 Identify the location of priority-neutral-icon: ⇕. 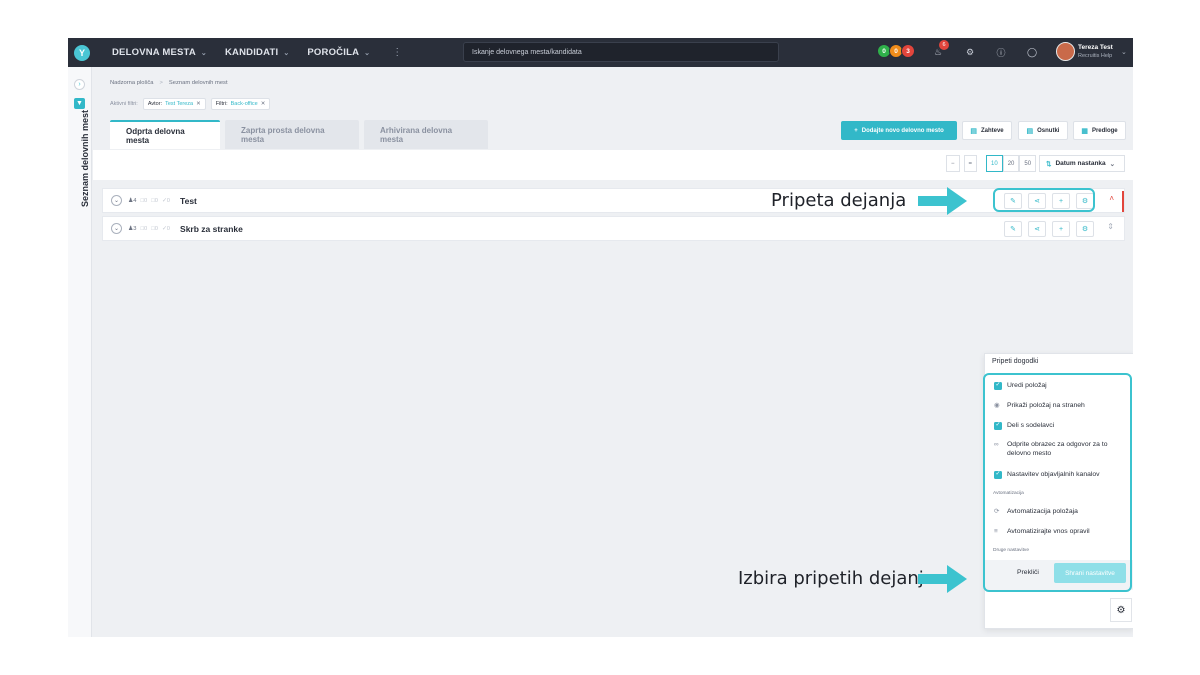
(1110, 226).